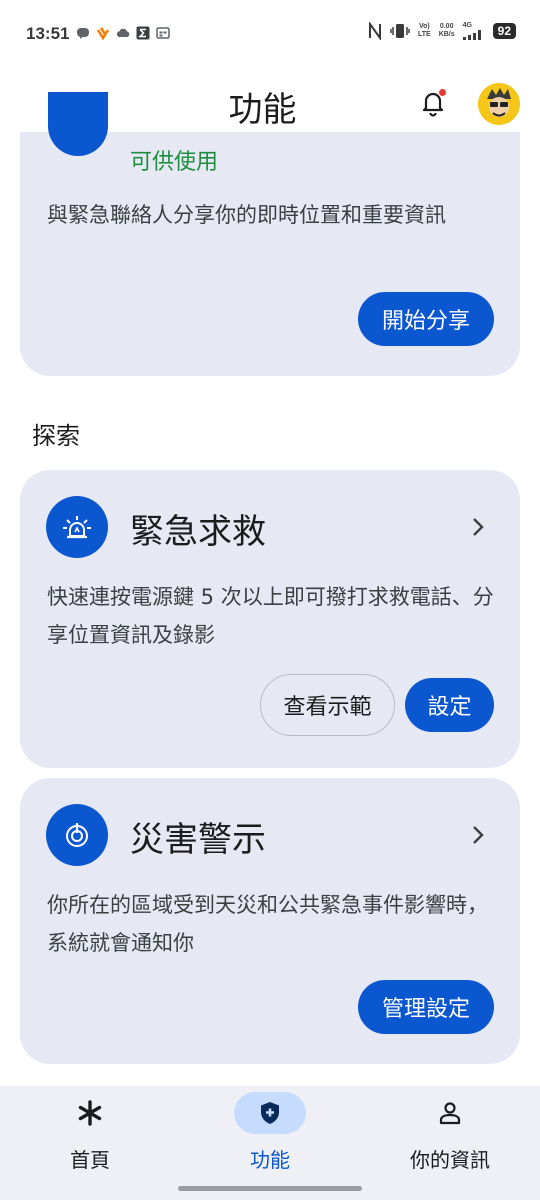 The width and height of the screenshot is (540, 1200). What do you see at coordinates (78, 124) in the screenshot?
I see `location-sharing-icon` at bounding box center [78, 124].